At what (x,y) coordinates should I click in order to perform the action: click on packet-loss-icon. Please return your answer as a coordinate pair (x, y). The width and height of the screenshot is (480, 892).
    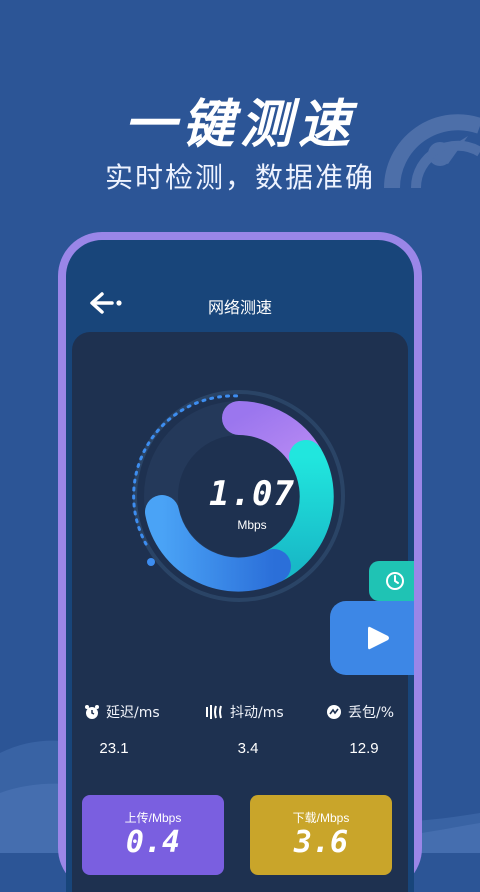
    Looking at the image, I should click on (334, 712).